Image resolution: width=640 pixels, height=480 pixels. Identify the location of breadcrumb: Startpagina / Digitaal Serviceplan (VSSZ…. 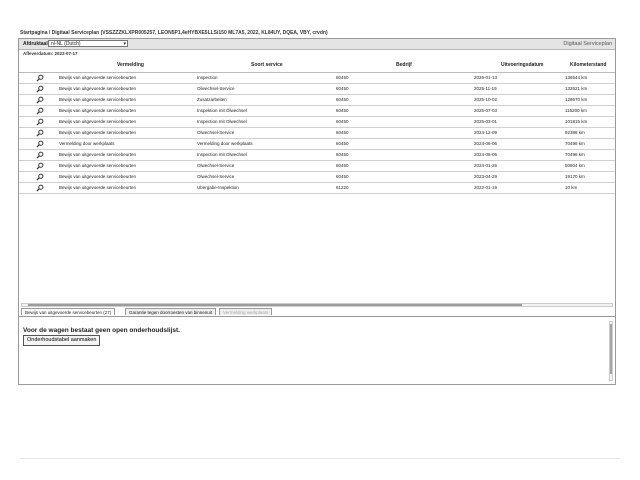
(174, 33).